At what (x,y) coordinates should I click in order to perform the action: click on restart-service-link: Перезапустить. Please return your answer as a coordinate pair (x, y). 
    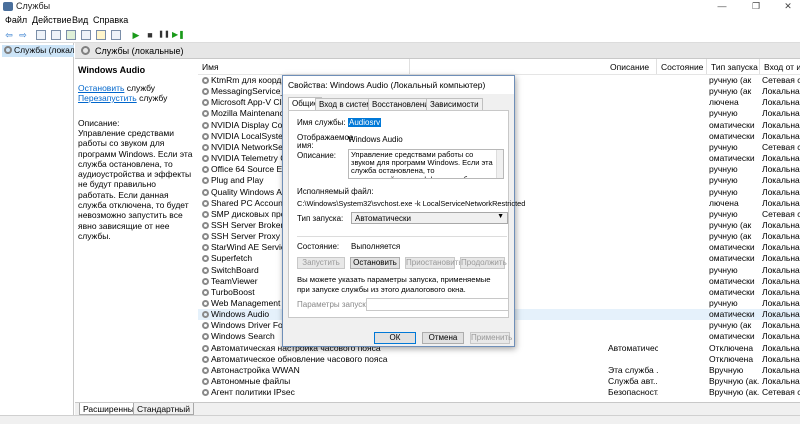
    Looking at the image, I should click on (107, 98).